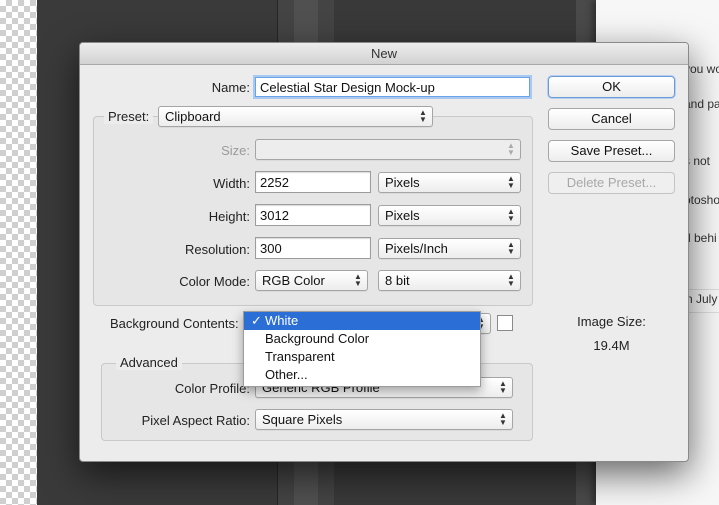  I want to click on page-text-snippet: you wo, so click(701, 69).